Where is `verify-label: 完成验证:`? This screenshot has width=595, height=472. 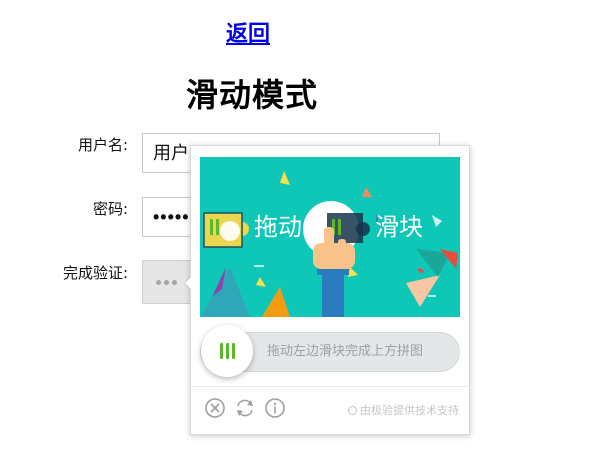
verify-label: 完成验证: is located at coordinates (95, 273).